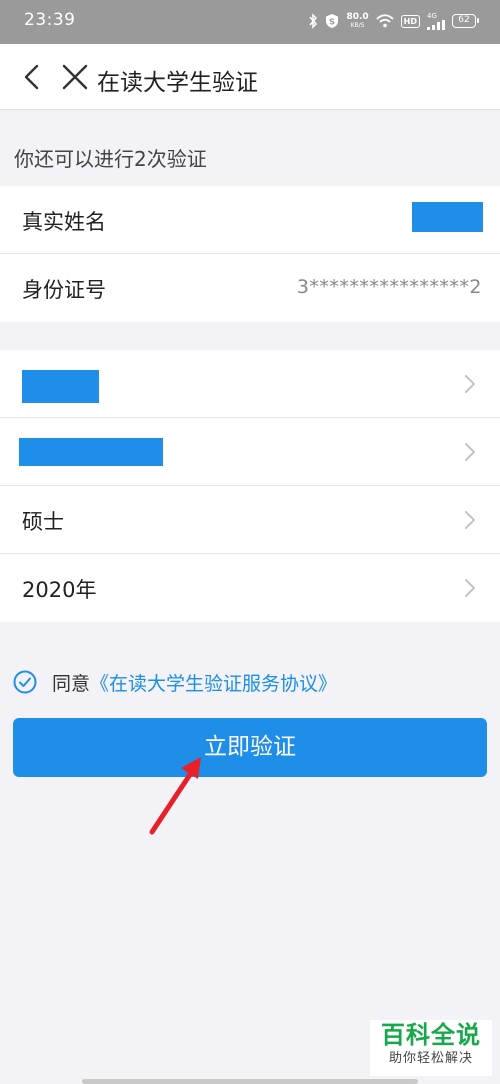 The height and width of the screenshot is (1084, 500). Describe the element at coordinates (447, 217) in the screenshot. I see `name-value-redacted` at that location.